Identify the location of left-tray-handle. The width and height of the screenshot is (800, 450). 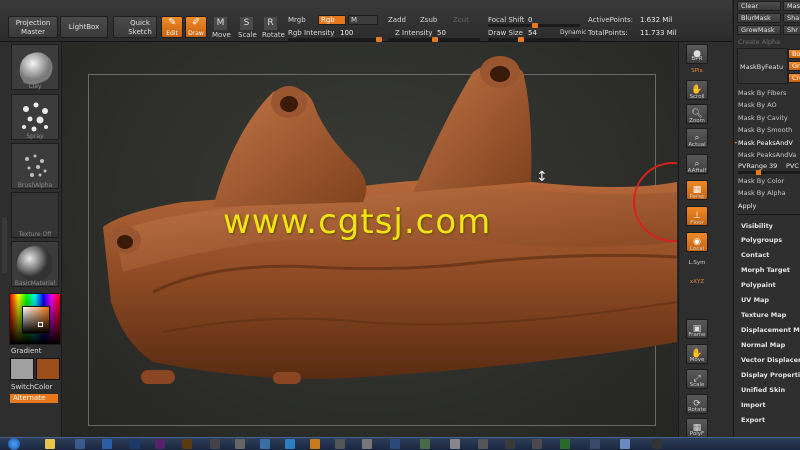
(4, 245).